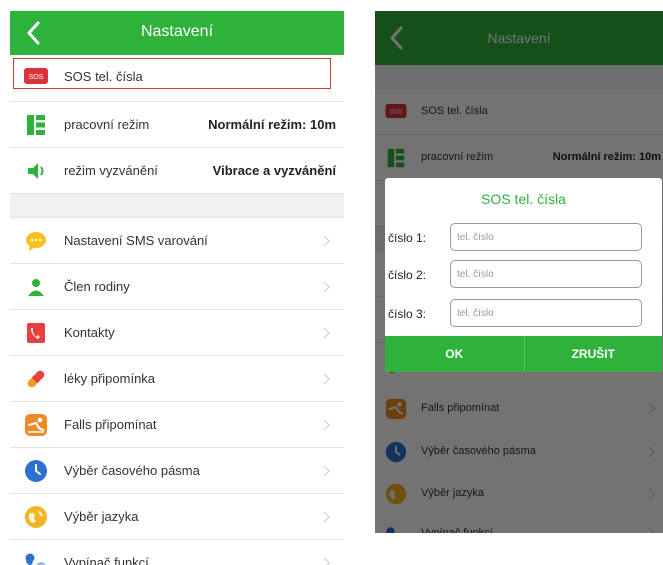 This screenshot has width=663, height=565. Describe the element at coordinates (106, 560) in the screenshot. I see `feature-switch-label: Vypínač funkcí` at that location.